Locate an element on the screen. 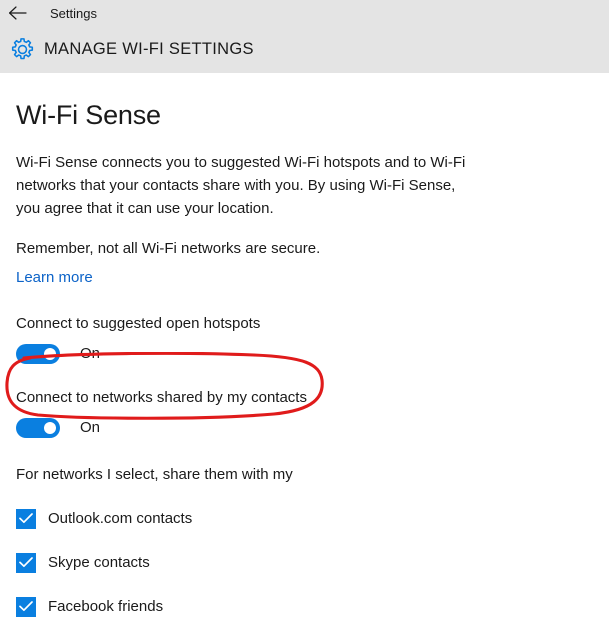 The height and width of the screenshot is (617, 609). toggle-shared-networks-state: On is located at coordinates (90, 427).